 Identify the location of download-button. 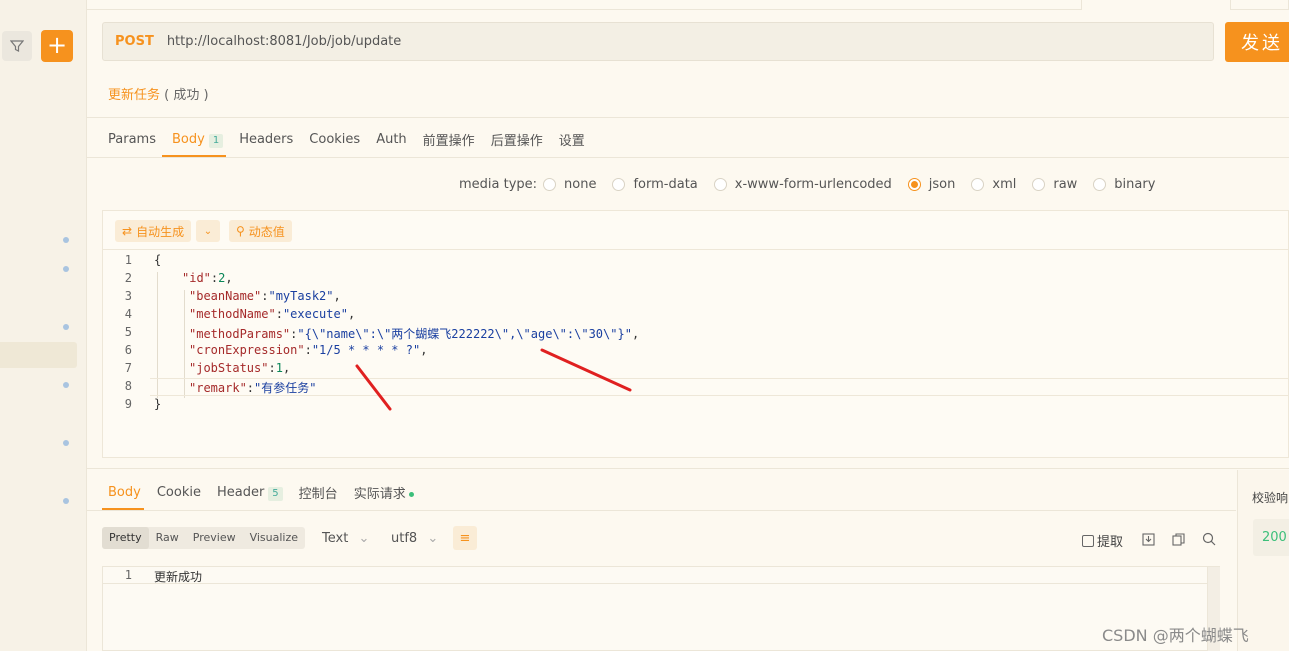
(1148, 538).